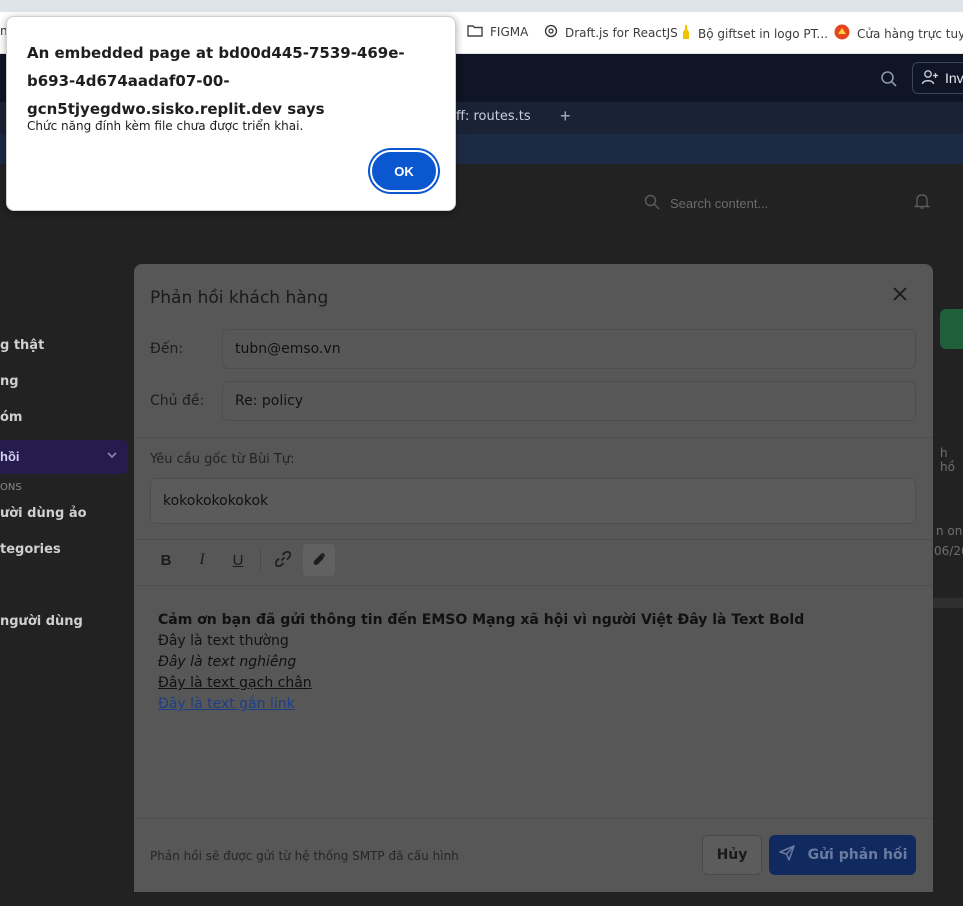  I want to click on italic-icon: I, so click(202, 559).